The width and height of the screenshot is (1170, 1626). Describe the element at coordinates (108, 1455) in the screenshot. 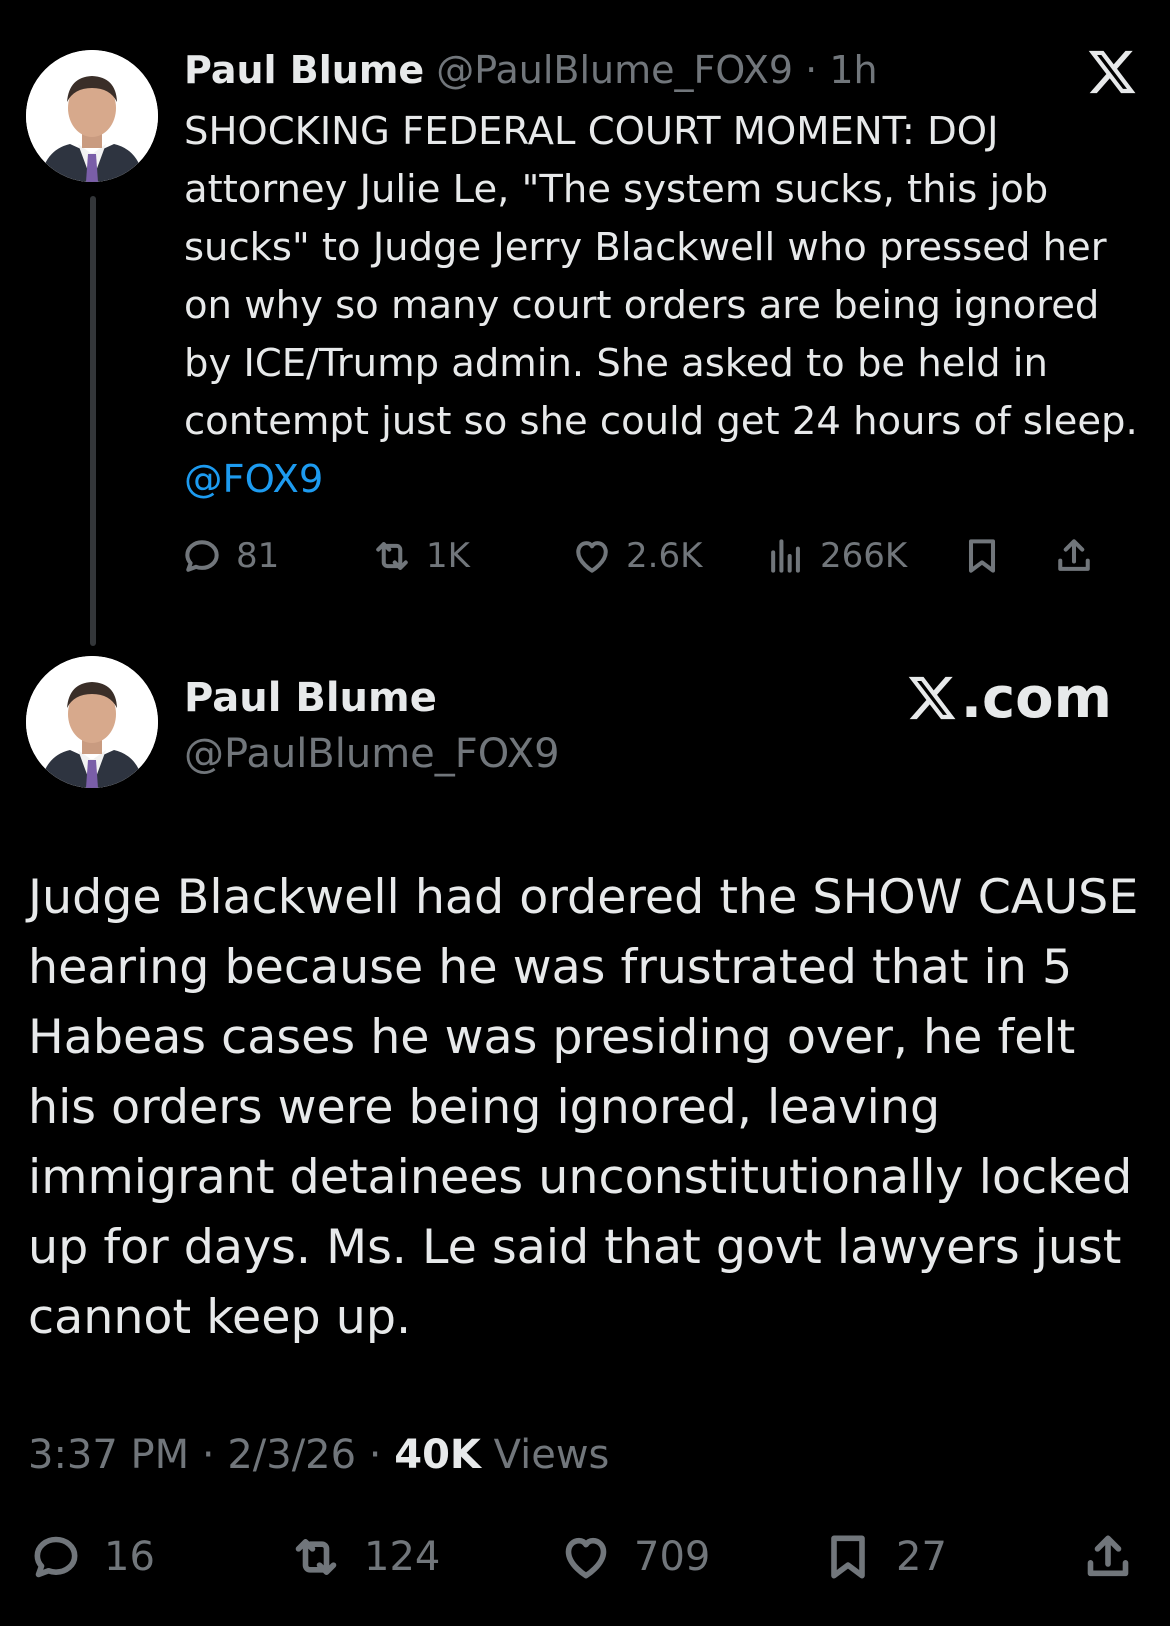

I see `timestamp: 3:37 PM` at that location.